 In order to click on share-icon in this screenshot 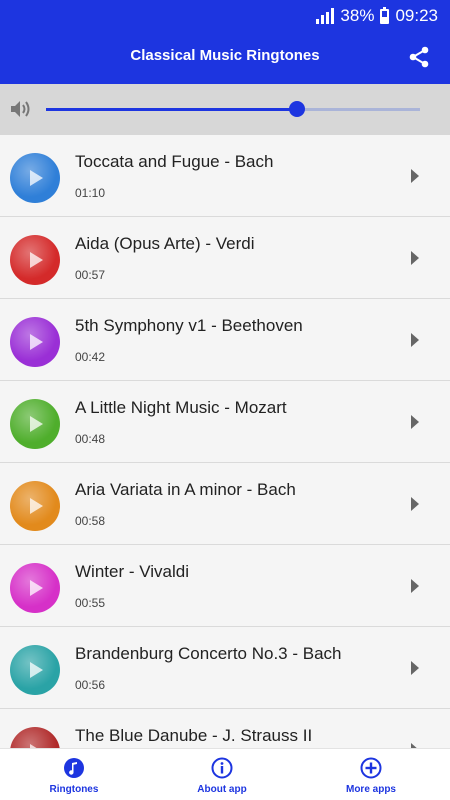, I will do `click(419, 57)`.